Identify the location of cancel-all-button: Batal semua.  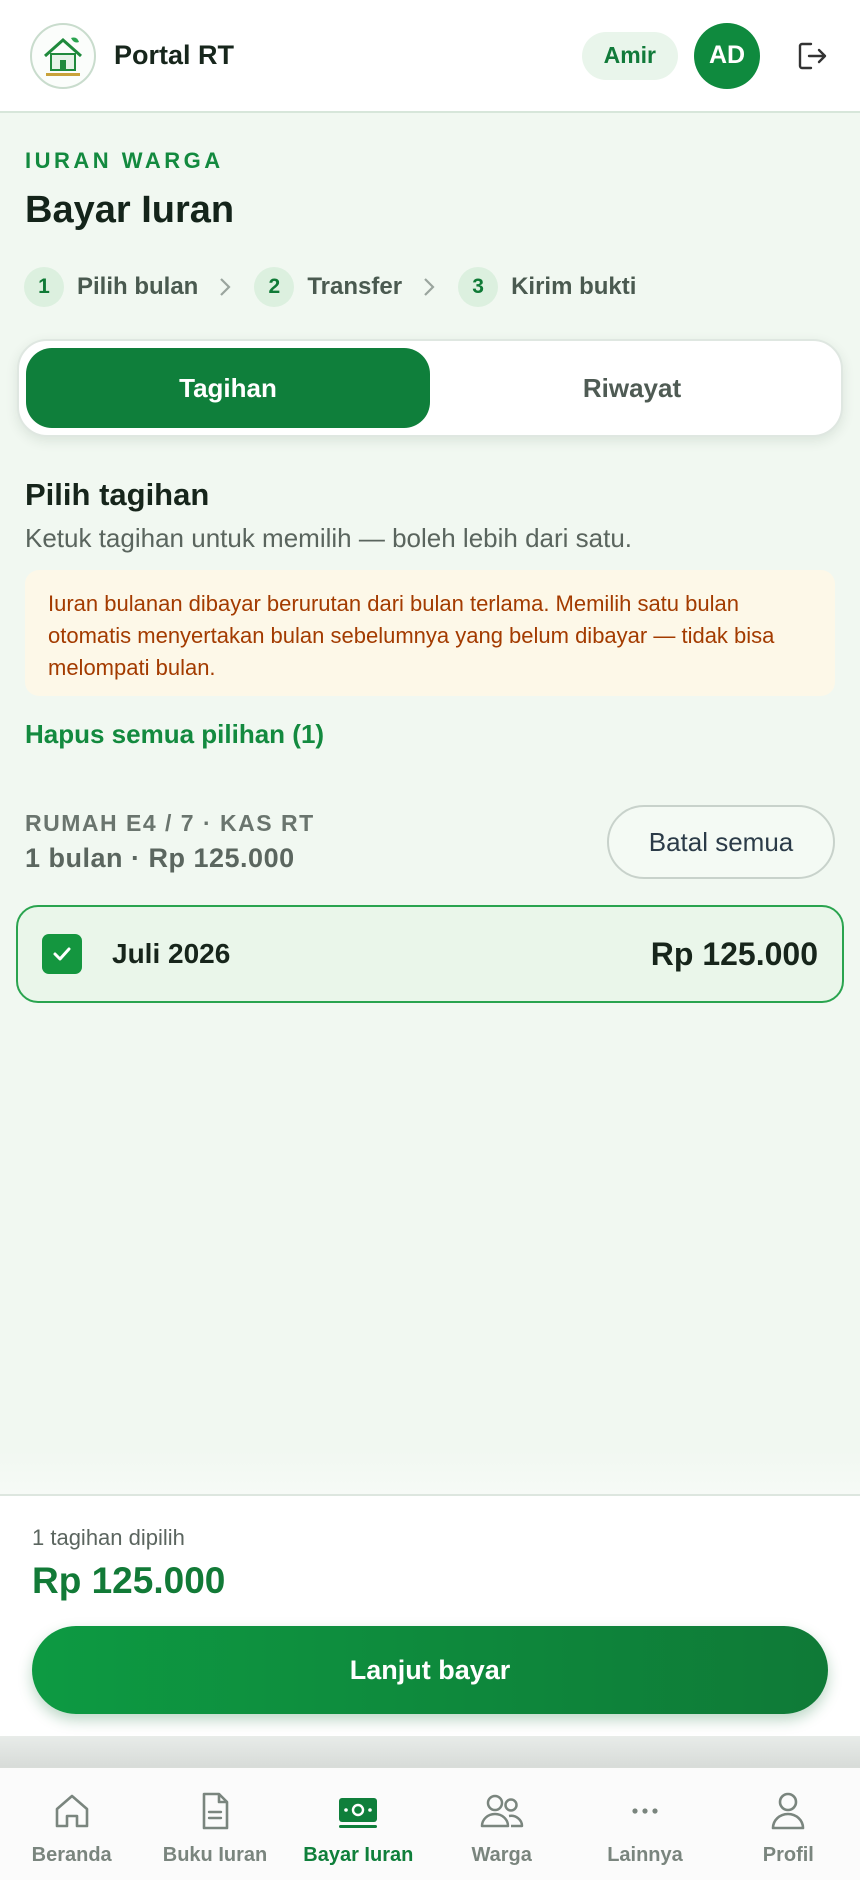
(721, 842).